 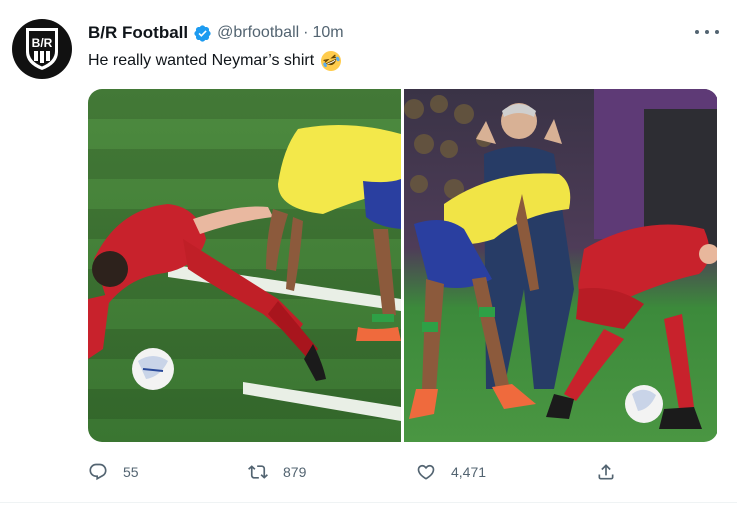 I want to click on tweet-text: He really wanted Neymar’s shirt, so click(x=215, y=61).